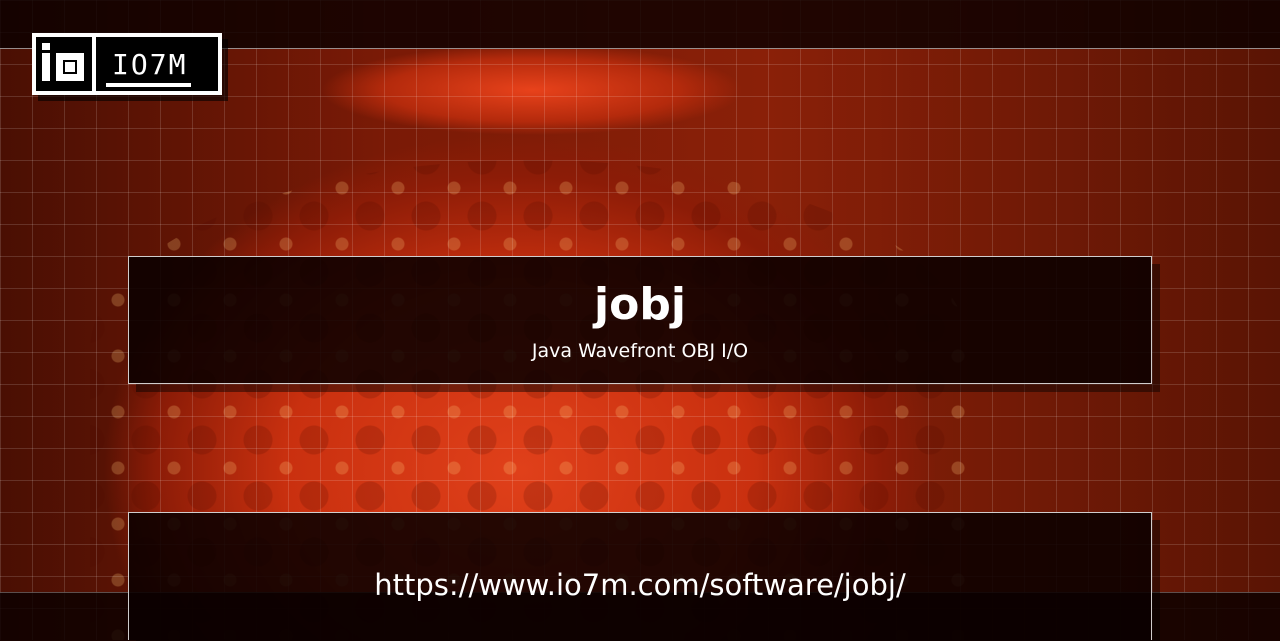  Describe the element at coordinates (94, 64) in the screenshot. I see `logo-divider` at that location.